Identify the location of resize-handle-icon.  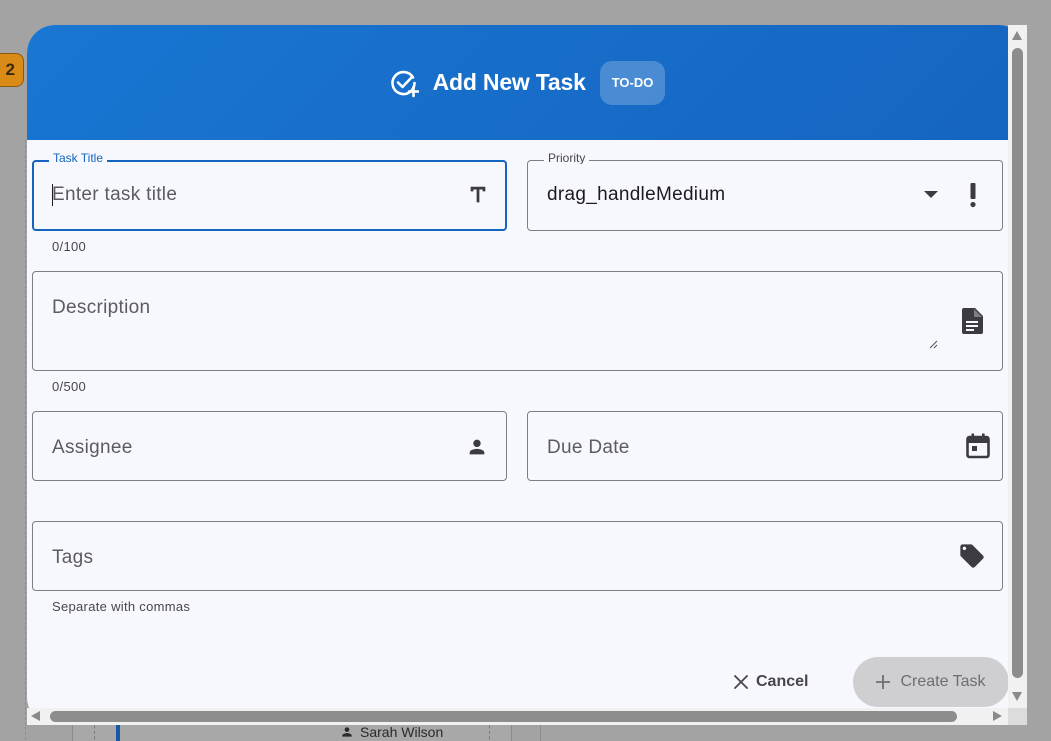
(933, 344).